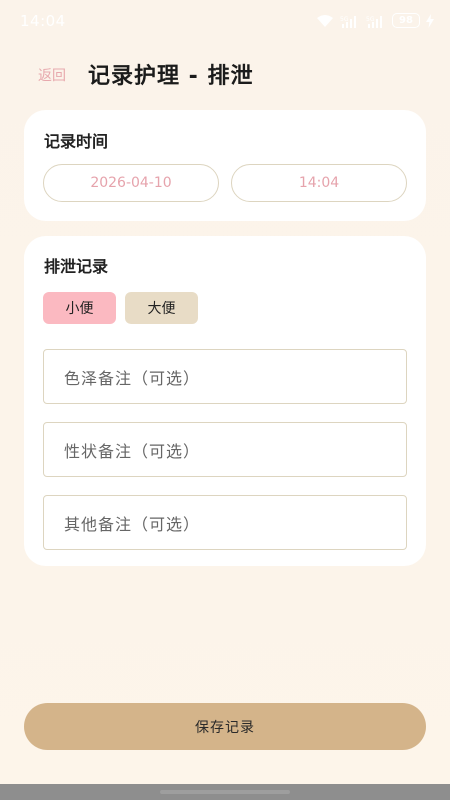  What do you see at coordinates (79, 308) in the screenshot?
I see `urine-type-button: 小便` at bounding box center [79, 308].